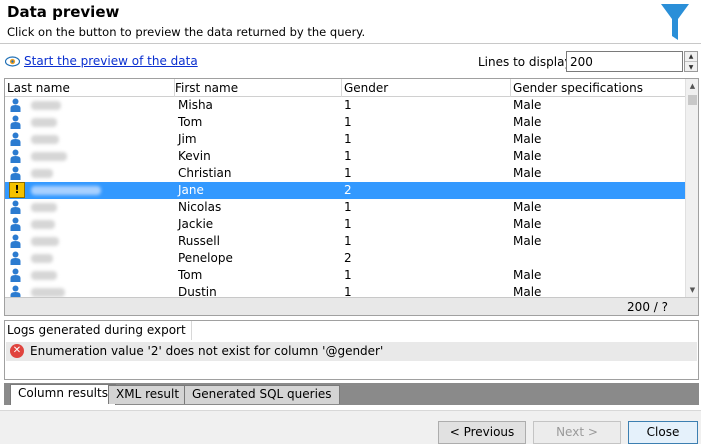 This screenshot has height=444, width=701. What do you see at coordinates (675, 22) in the screenshot?
I see `funnel-icon` at bounding box center [675, 22].